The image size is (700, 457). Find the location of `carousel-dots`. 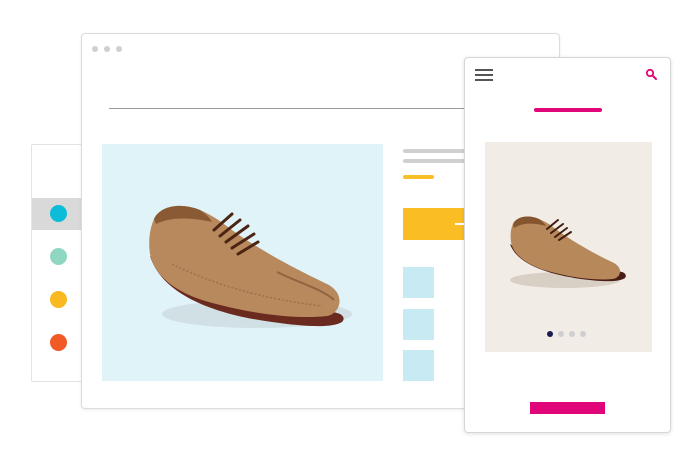

carousel-dots is located at coordinates (566, 334).